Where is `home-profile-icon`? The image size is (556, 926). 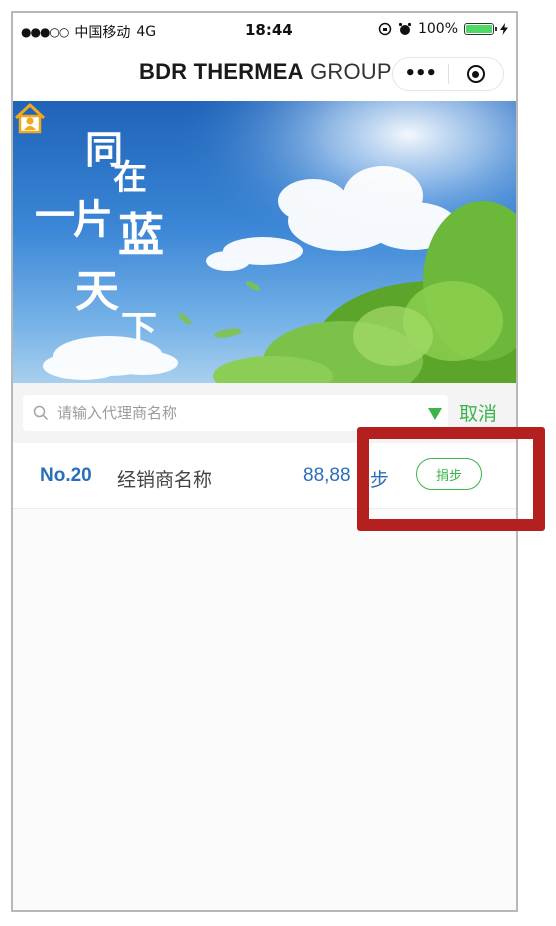
home-profile-icon is located at coordinates (30, 118).